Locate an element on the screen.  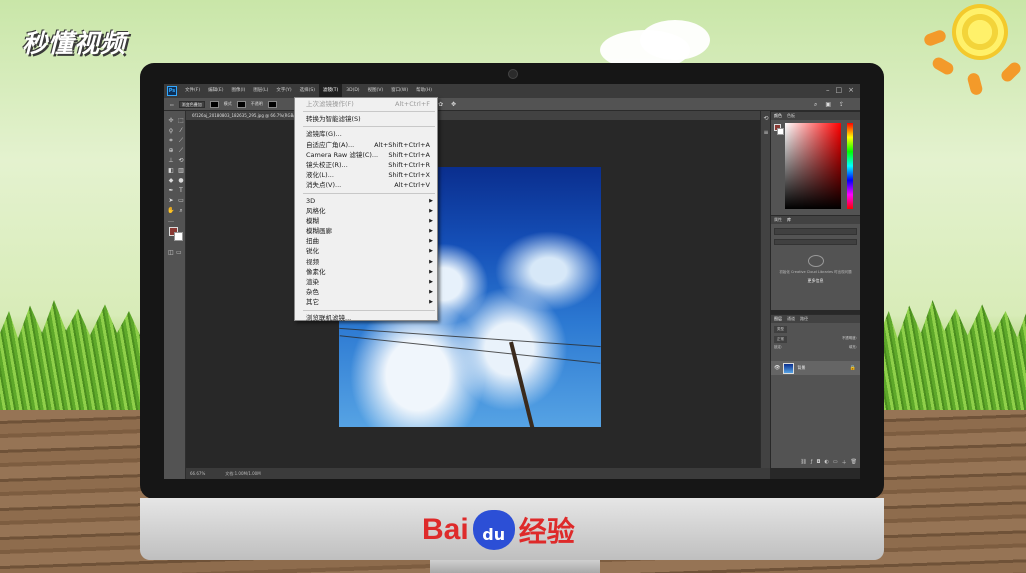
filter-menu-item: 自适应广角(A)... Alt+Shift+Ctrl+A is located at coordinates (366, 145).